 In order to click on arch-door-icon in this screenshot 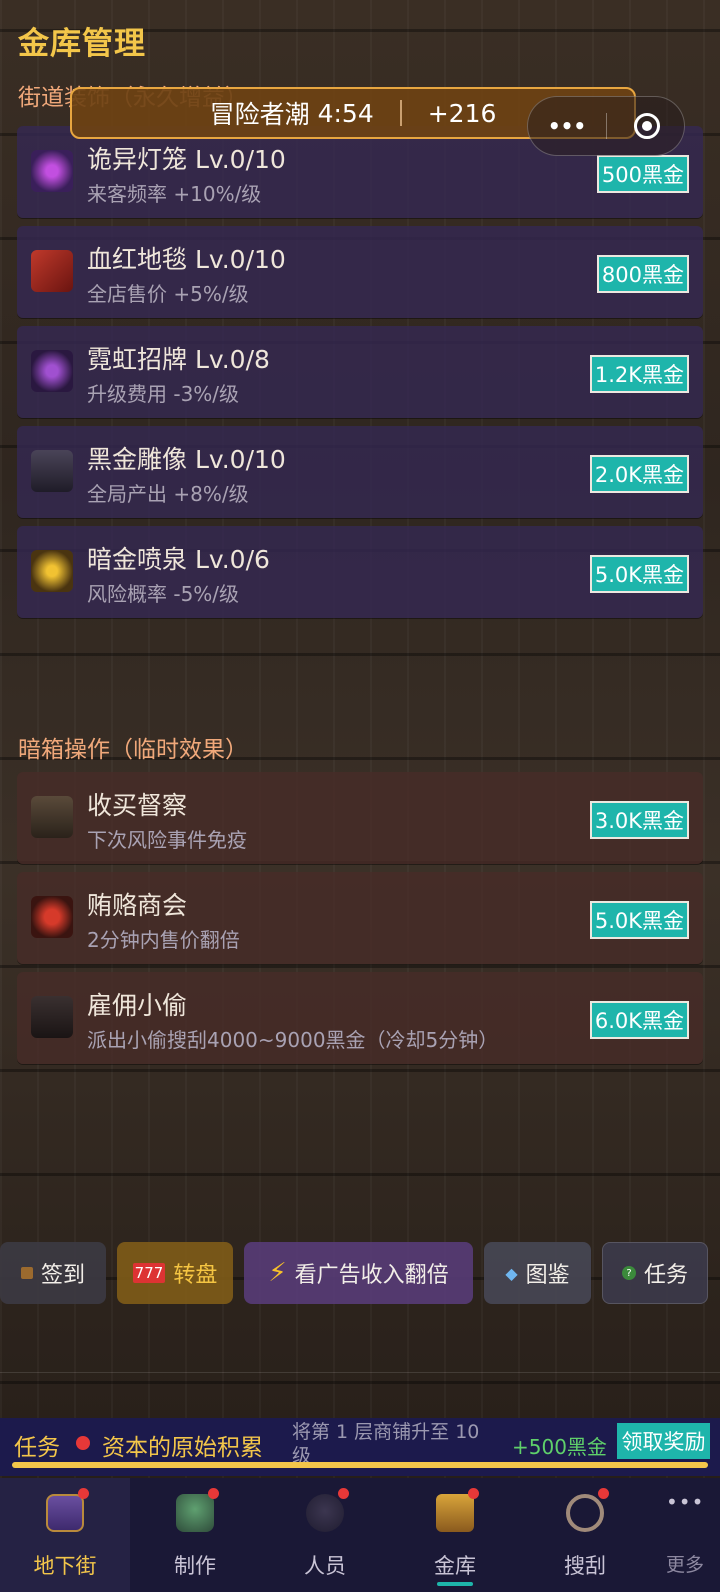, I will do `click(65, 1513)`.